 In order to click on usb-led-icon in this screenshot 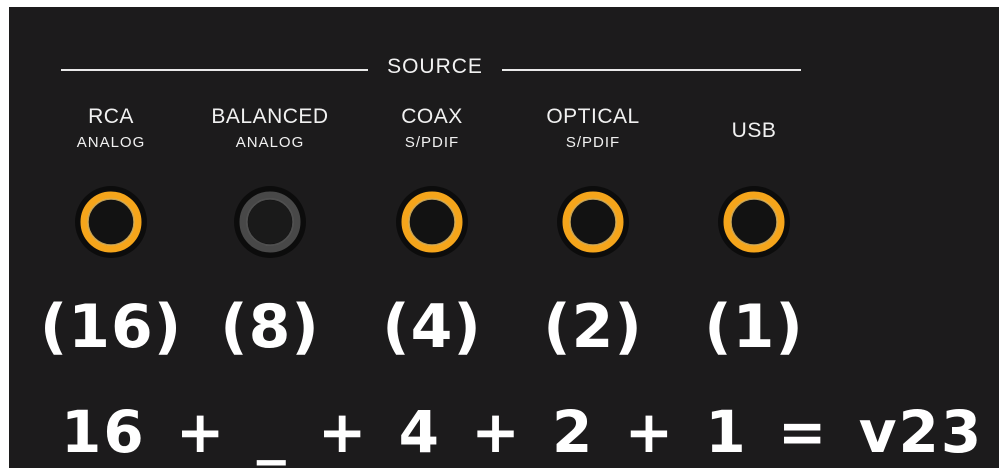, I will do `click(754, 222)`.